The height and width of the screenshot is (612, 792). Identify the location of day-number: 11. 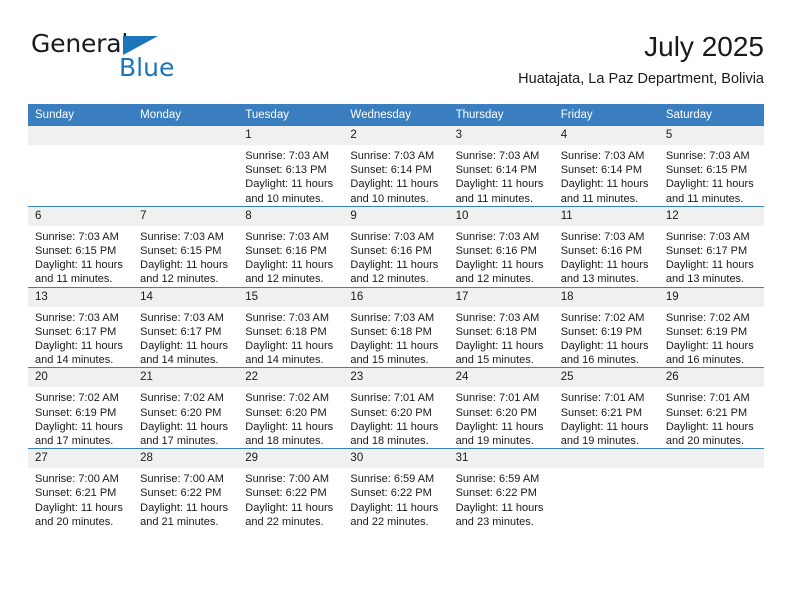
(606, 216).